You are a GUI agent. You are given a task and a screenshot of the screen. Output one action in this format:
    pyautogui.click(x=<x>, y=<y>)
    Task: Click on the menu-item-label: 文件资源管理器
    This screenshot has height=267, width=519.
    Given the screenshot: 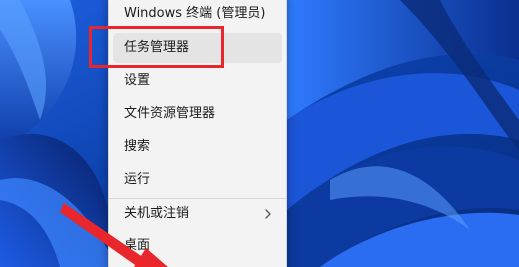 What is the action you would take?
    pyautogui.click(x=170, y=113)
    